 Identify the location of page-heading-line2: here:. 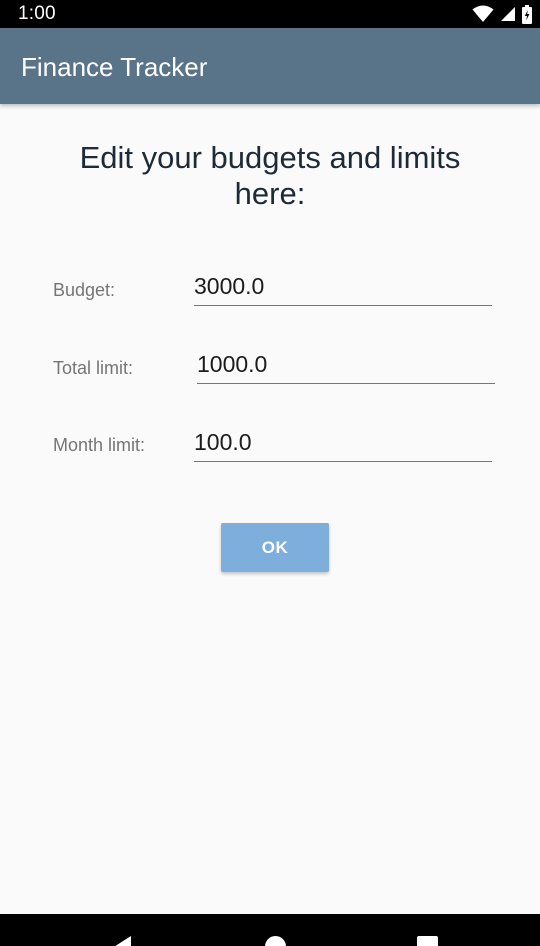
(270, 193).